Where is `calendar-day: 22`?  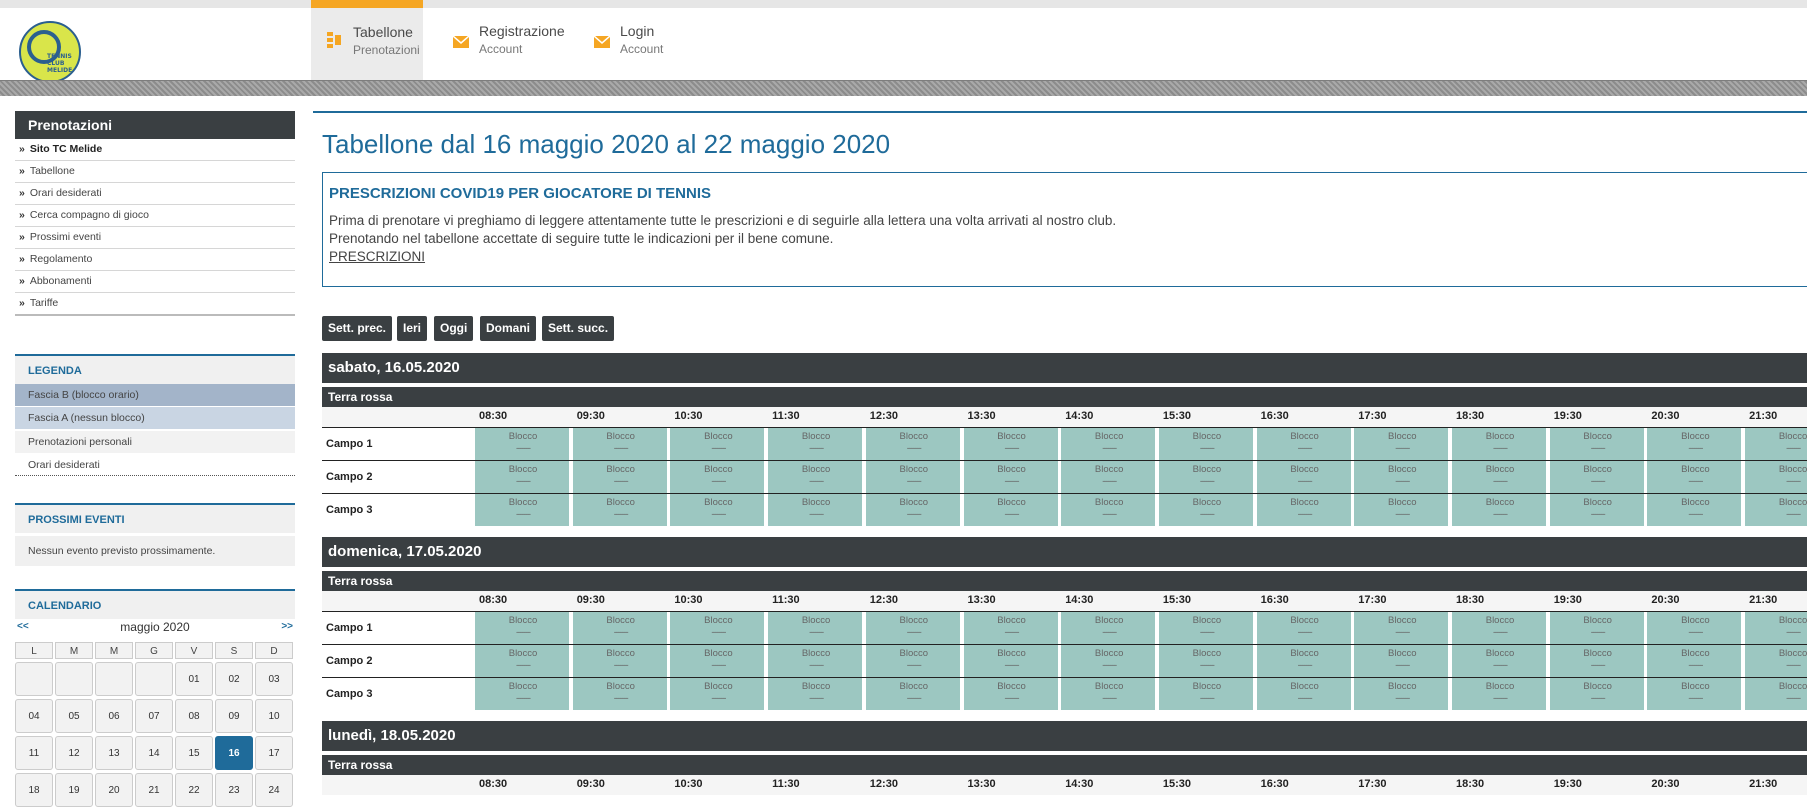 calendar-day: 22 is located at coordinates (194, 790).